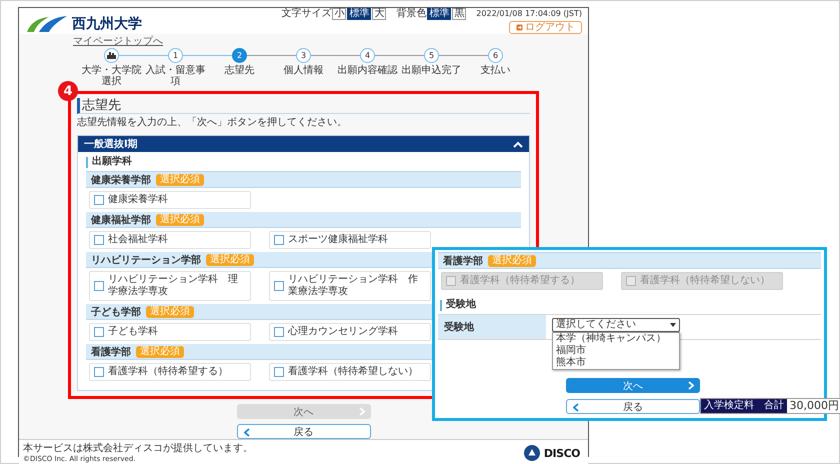  Describe the element at coordinates (431, 55) in the screenshot. I see `step-circle: 5` at that location.